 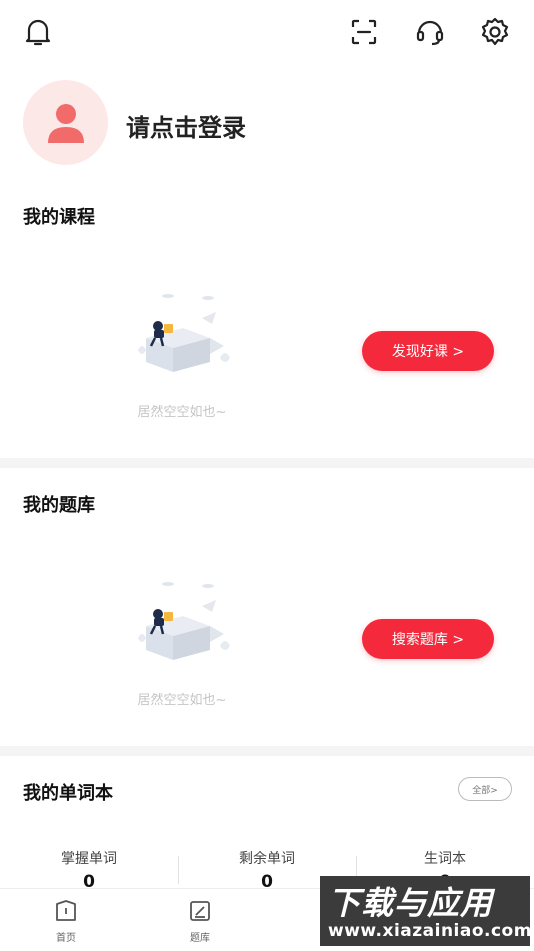 What do you see at coordinates (38, 32) in the screenshot?
I see `bell-icon` at bounding box center [38, 32].